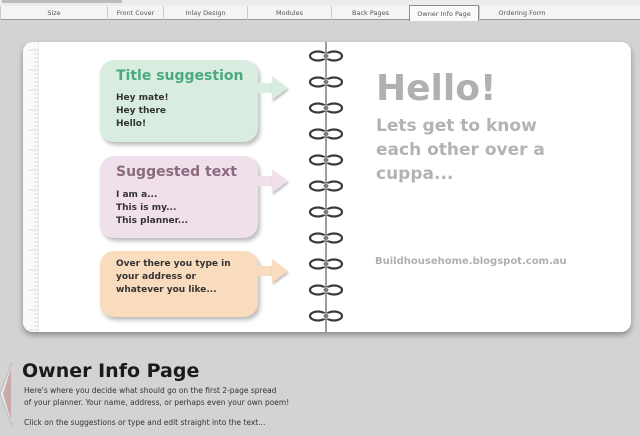 Image resolution: width=640 pixels, height=436 pixels. What do you see at coordinates (62, 1) in the screenshot?
I see `top-crumb` at bounding box center [62, 1].